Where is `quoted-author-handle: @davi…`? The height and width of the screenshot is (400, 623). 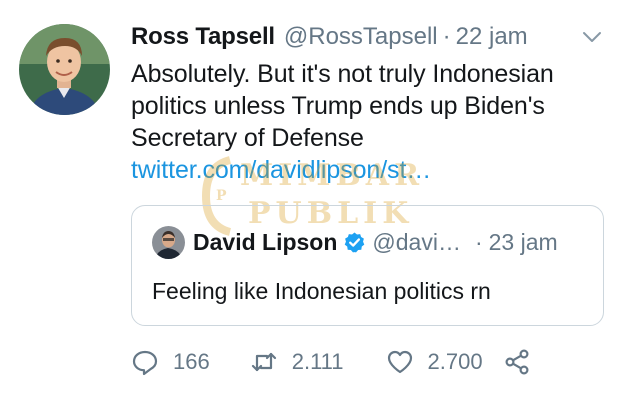 quoted-author-handle: @davi… is located at coordinates (416, 242).